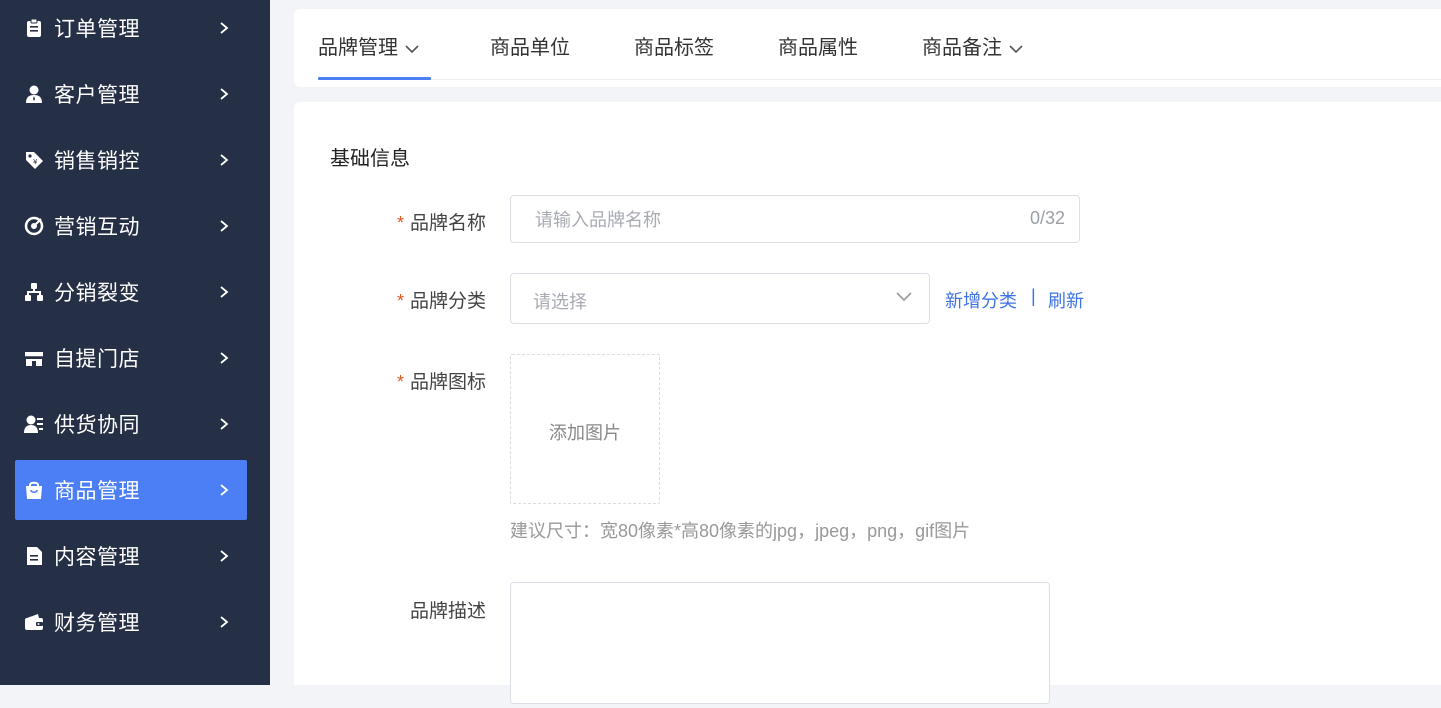 This screenshot has width=1441, height=708. Describe the element at coordinates (97, 161) in the screenshot. I see `sidebar-item-label: 销售销控` at that location.